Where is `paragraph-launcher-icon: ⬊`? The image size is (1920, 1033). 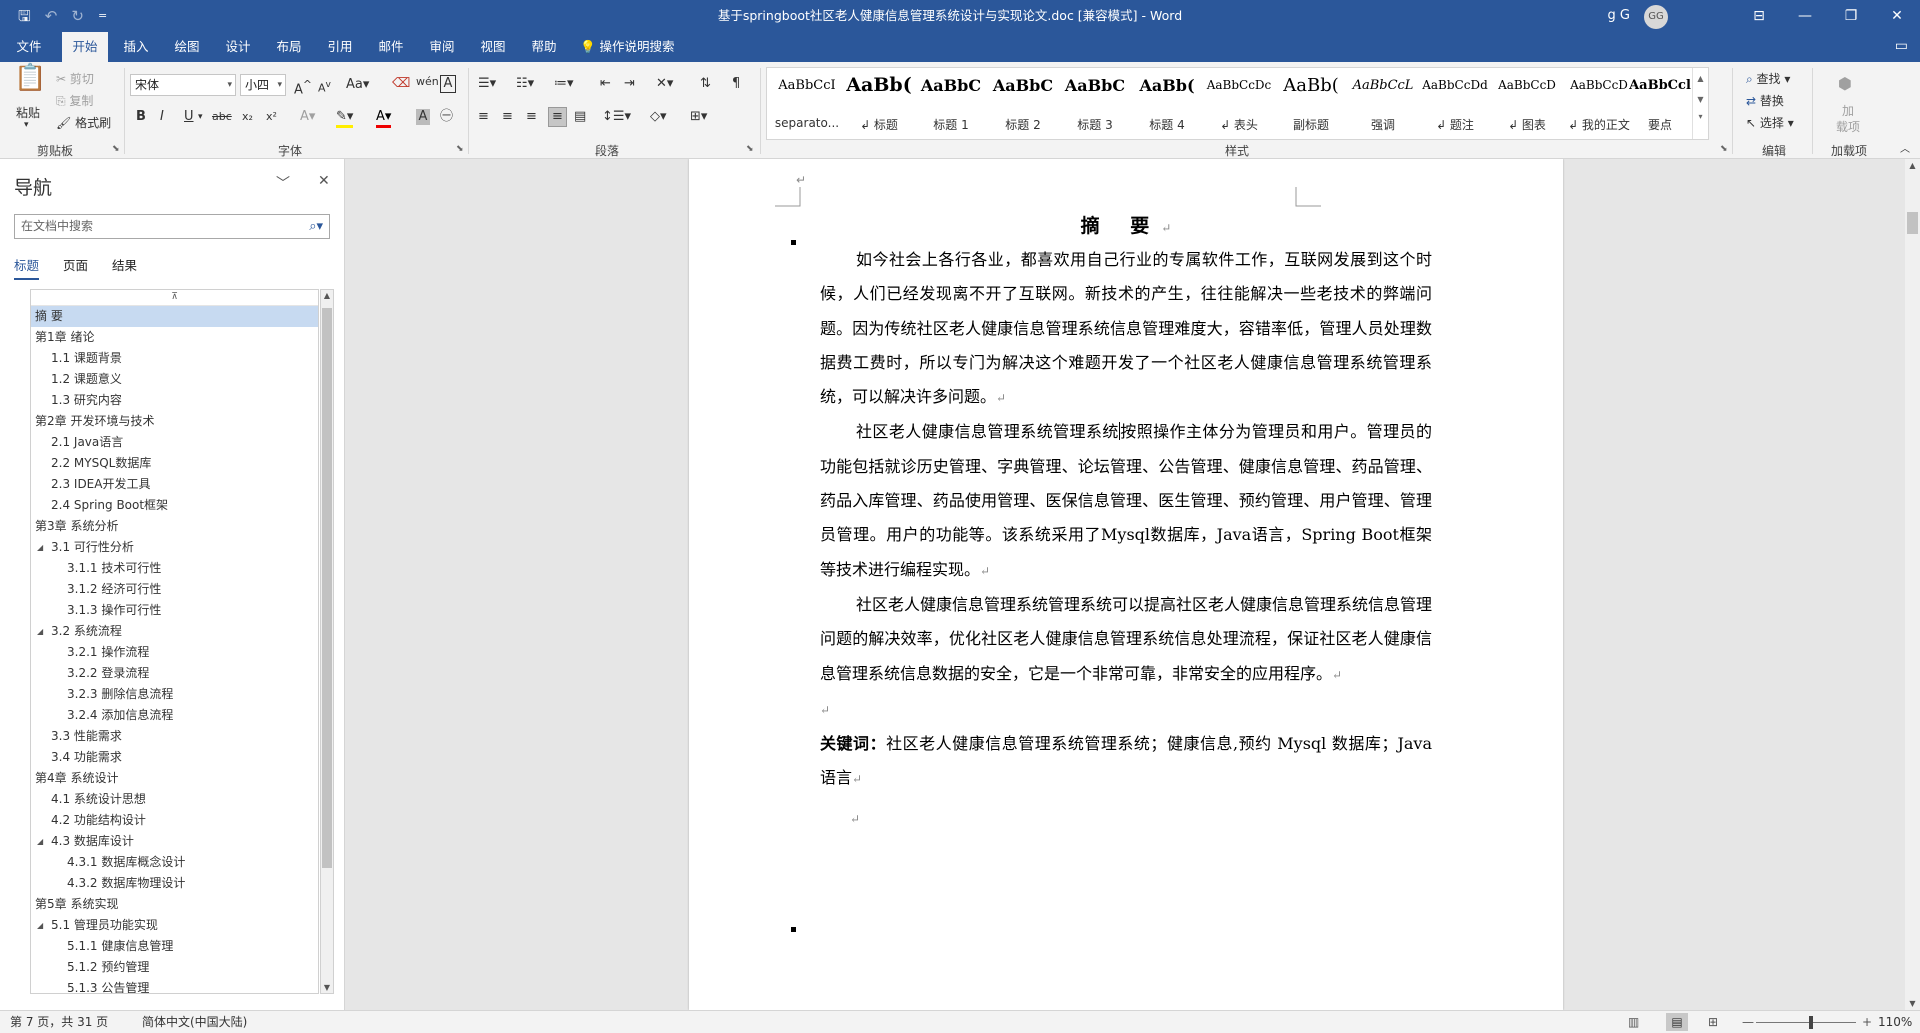 paragraph-launcher-icon: ⬊ is located at coordinates (750, 149).